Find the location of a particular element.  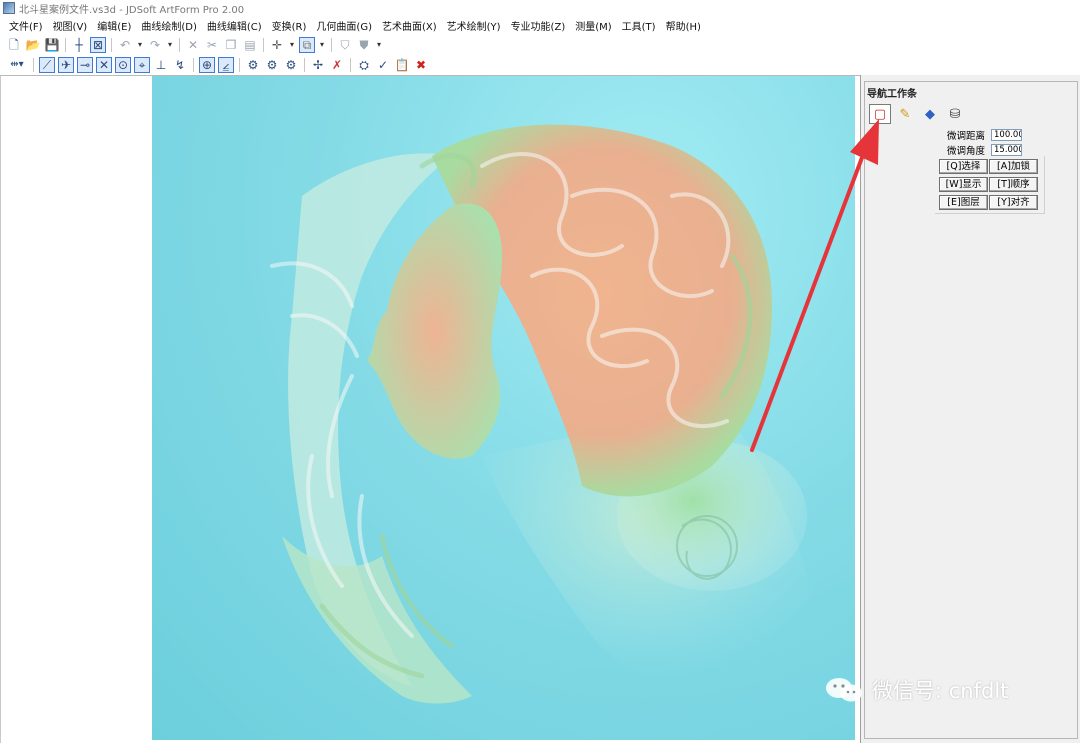

scissors-icon: ✂ is located at coordinates (212, 45).